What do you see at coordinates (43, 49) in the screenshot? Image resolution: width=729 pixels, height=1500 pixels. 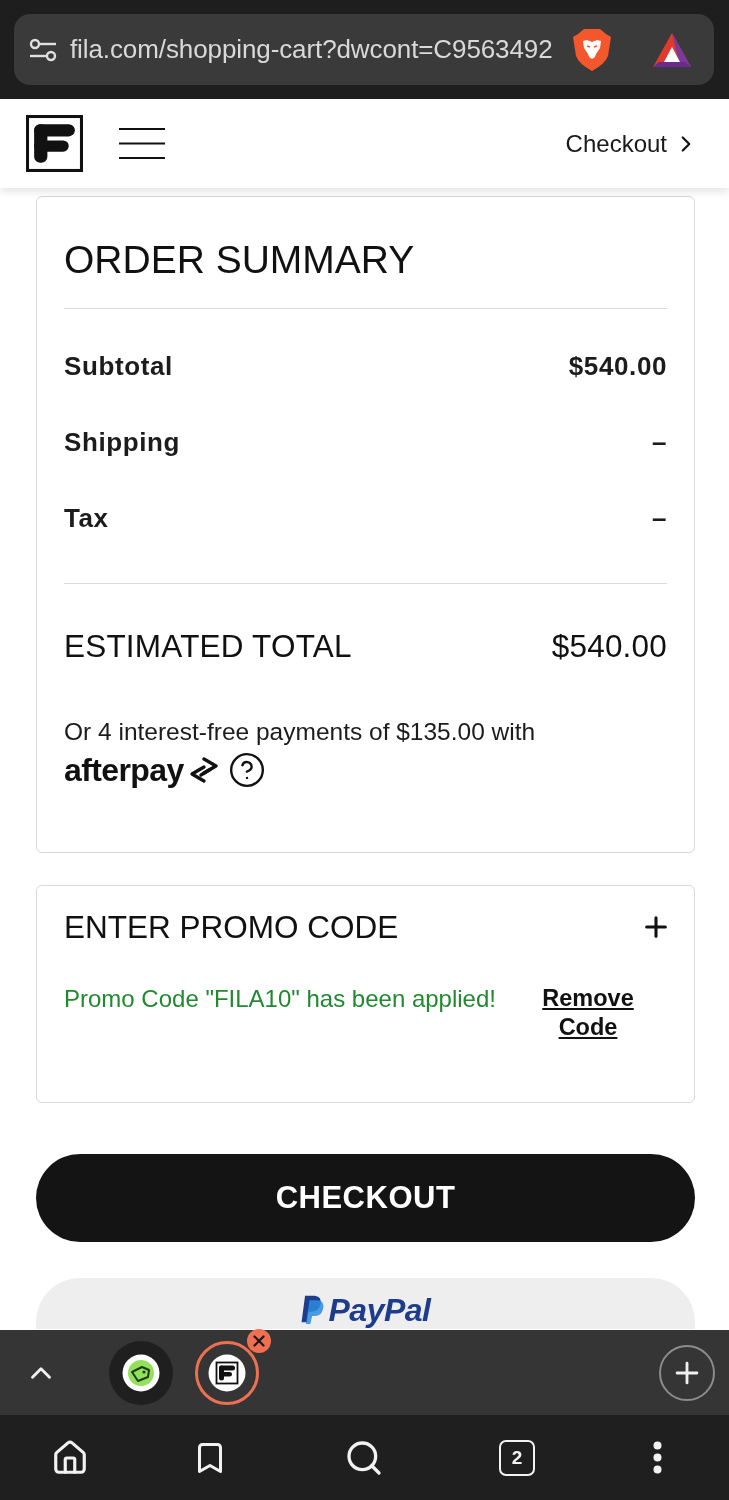 I see `tune-icon` at bounding box center [43, 49].